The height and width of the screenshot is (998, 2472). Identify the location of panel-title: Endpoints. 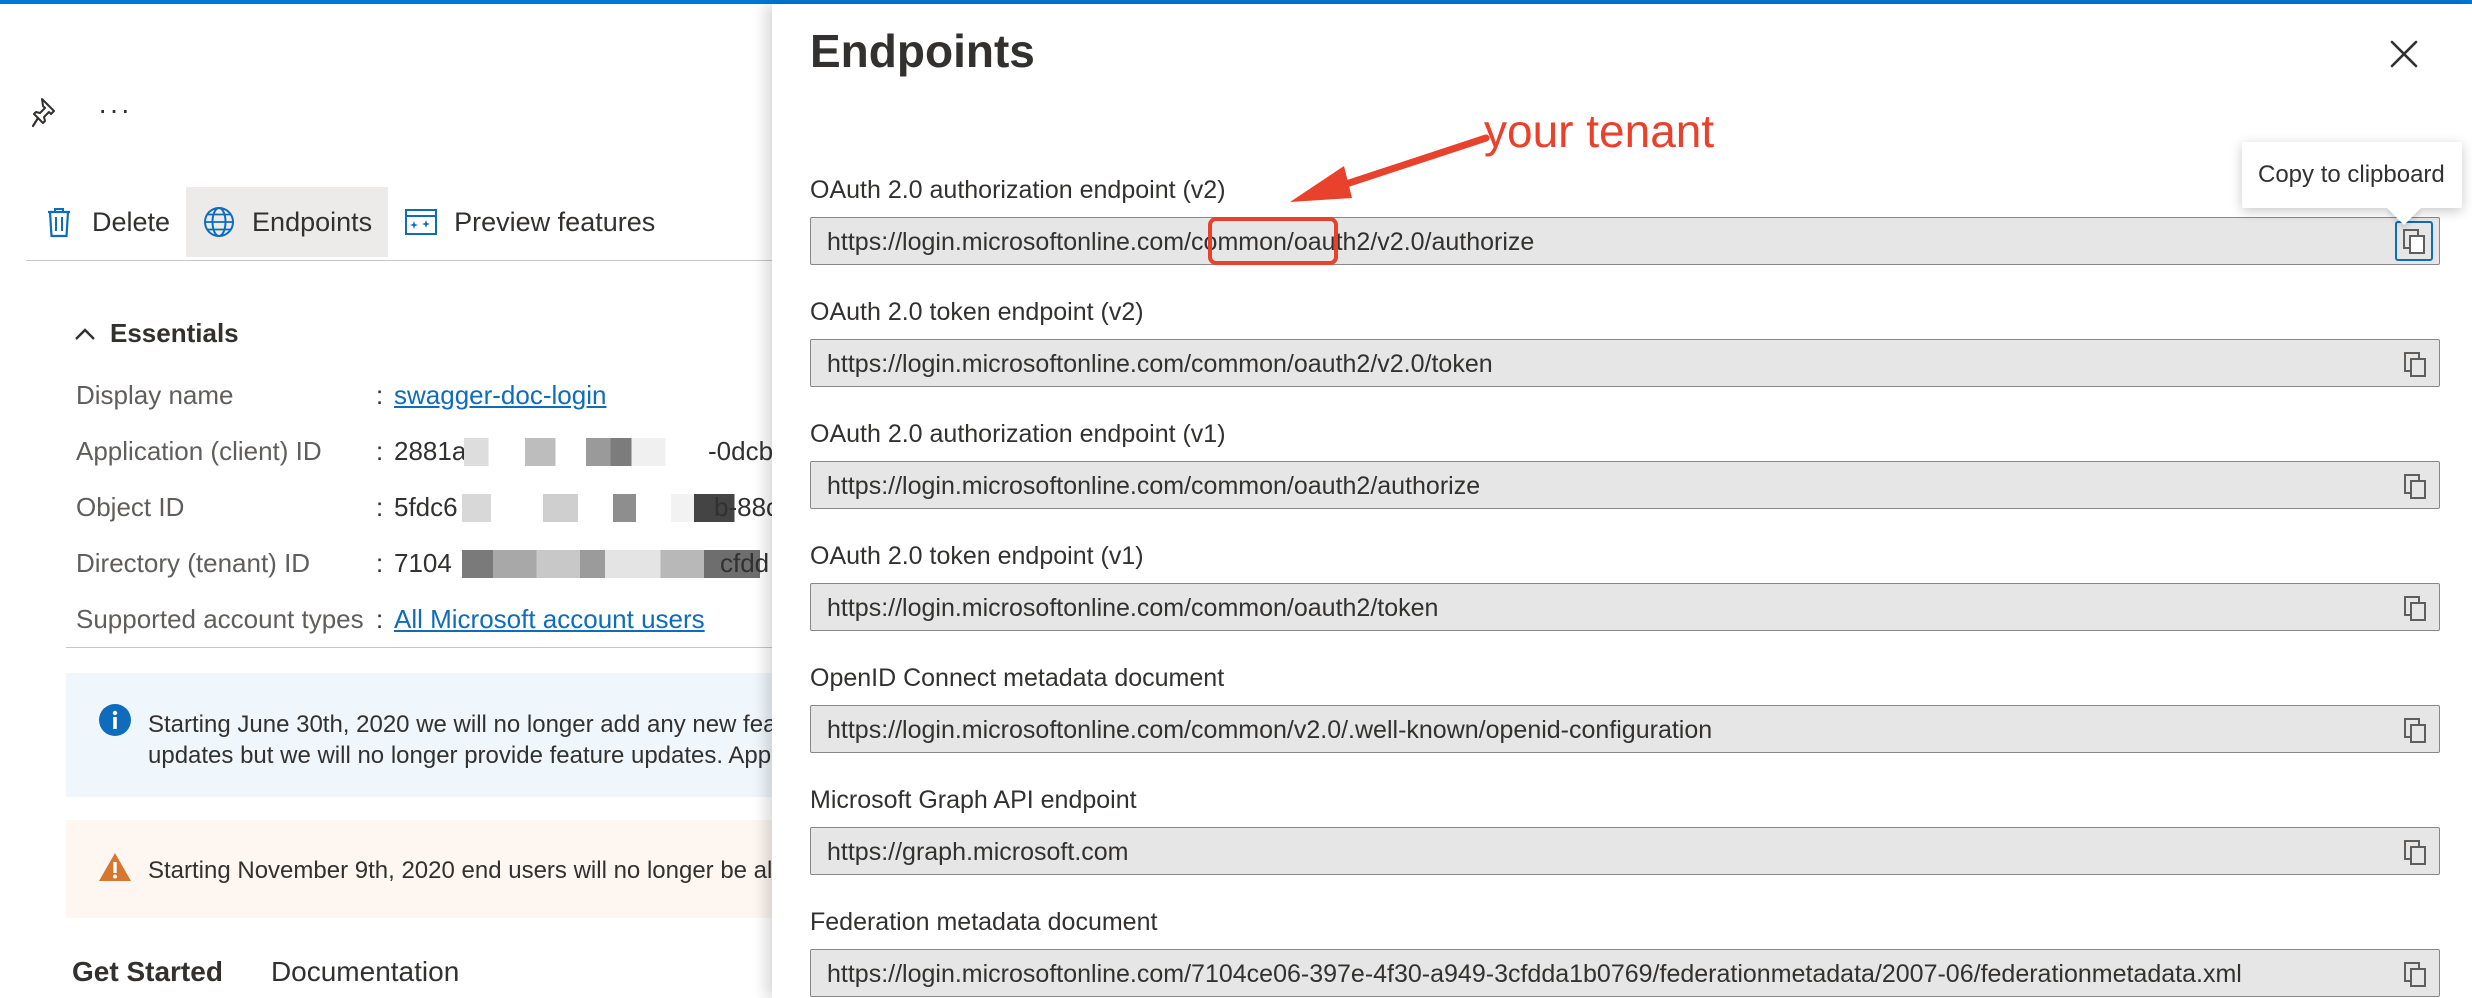
(922, 51).